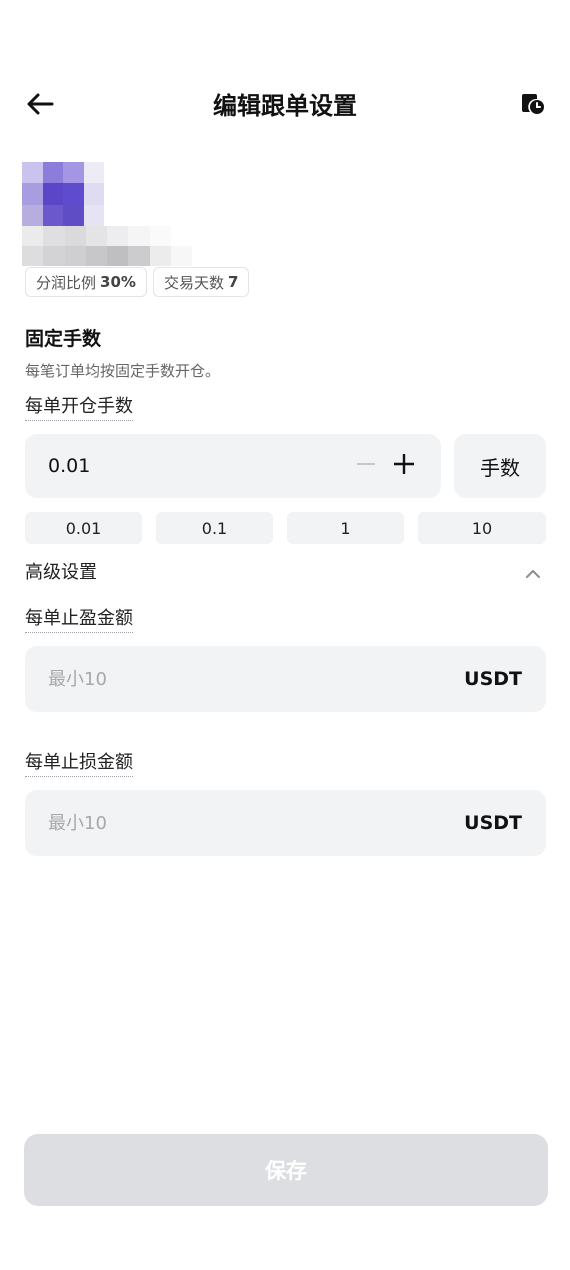 The width and height of the screenshot is (570, 1270). I want to click on preset-lots-10: 10, so click(482, 528).